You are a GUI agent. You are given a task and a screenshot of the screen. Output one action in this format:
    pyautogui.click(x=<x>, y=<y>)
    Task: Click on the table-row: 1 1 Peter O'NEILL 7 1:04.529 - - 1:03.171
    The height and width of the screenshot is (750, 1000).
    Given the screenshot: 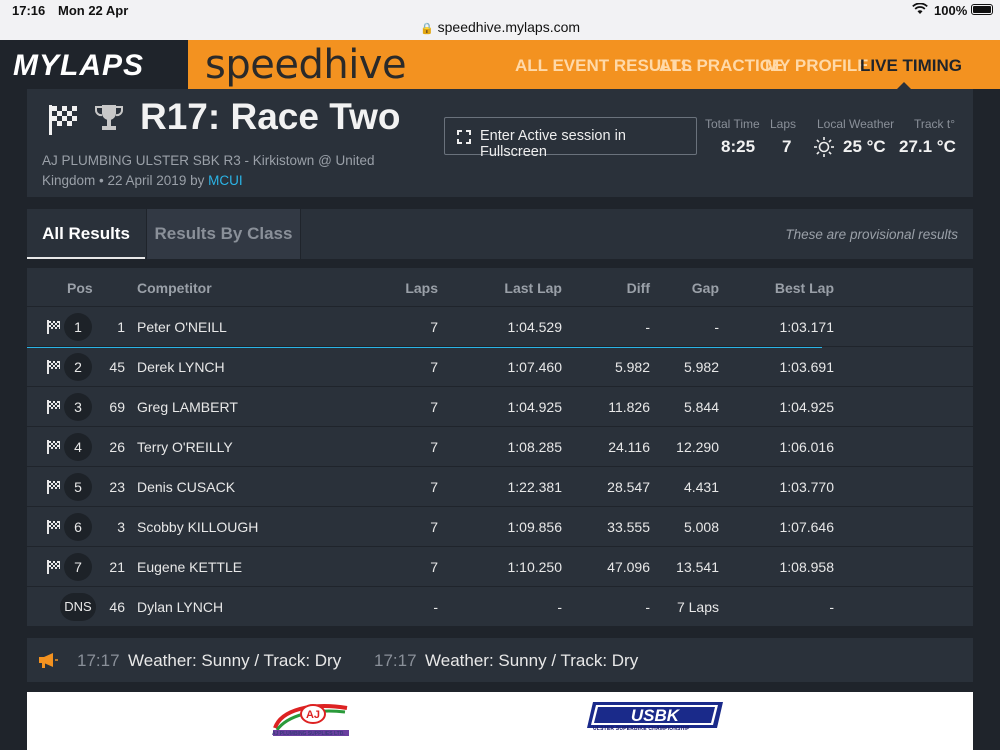 What is the action you would take?
    pyautogui.click(x=500, y=327)
    